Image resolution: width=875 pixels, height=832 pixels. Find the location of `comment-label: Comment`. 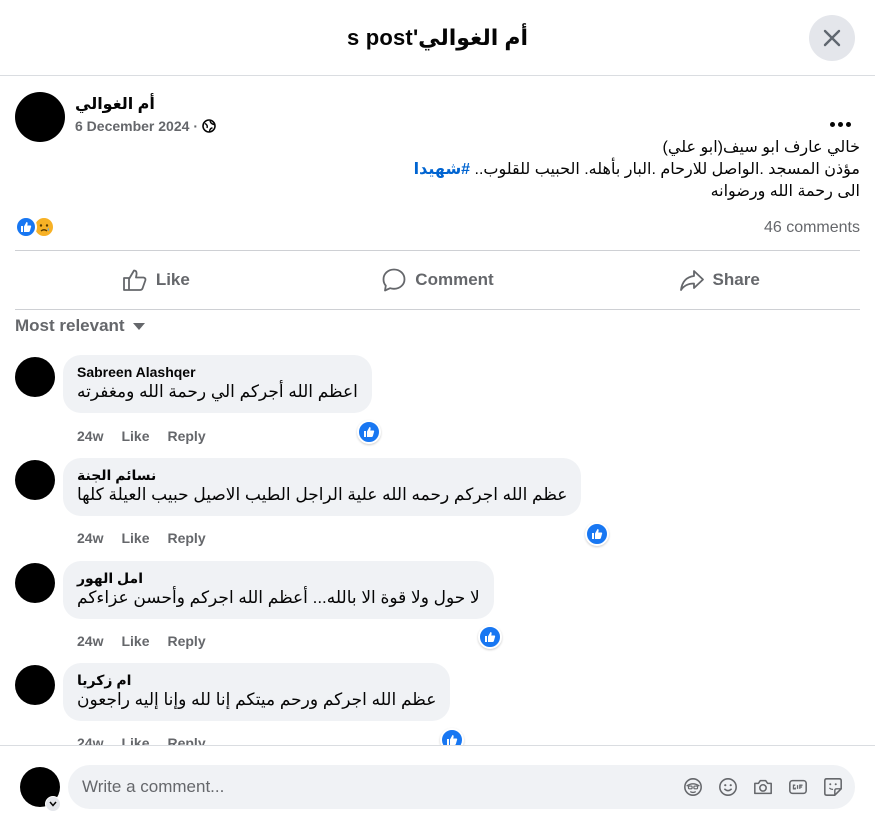

comment-label: Comment is located at coordinates (454, 279).